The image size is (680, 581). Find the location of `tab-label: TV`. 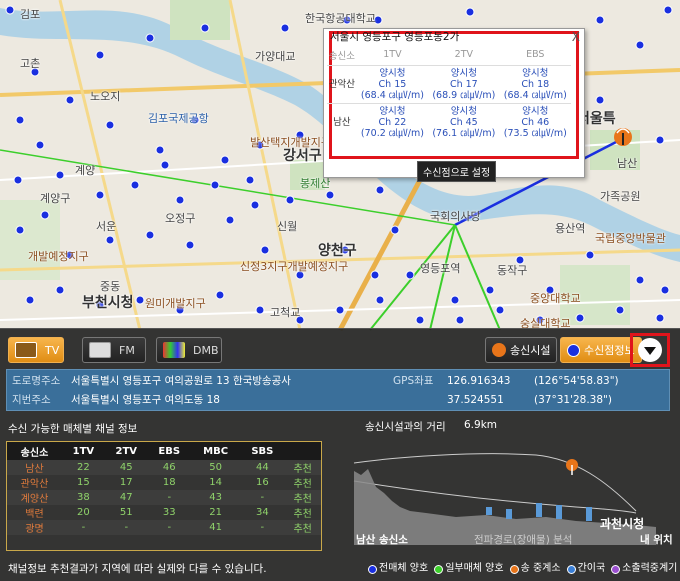

tab-label: TV is located at coordinates (52, 350).